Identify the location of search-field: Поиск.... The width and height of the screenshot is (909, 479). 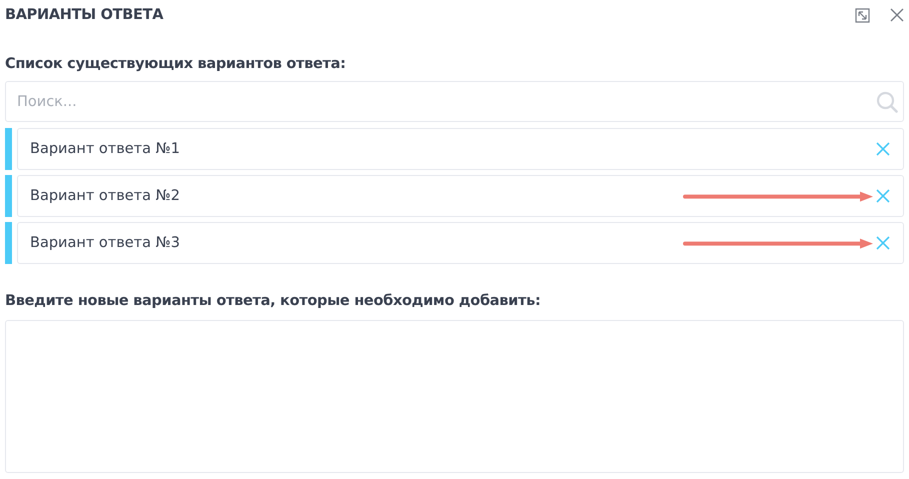
(454, 101).